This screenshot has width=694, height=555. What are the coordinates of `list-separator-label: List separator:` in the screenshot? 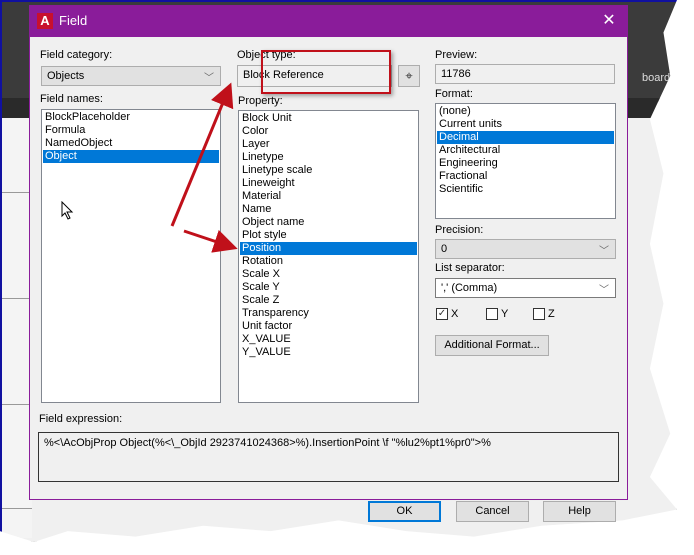 It's located at (470, 268).